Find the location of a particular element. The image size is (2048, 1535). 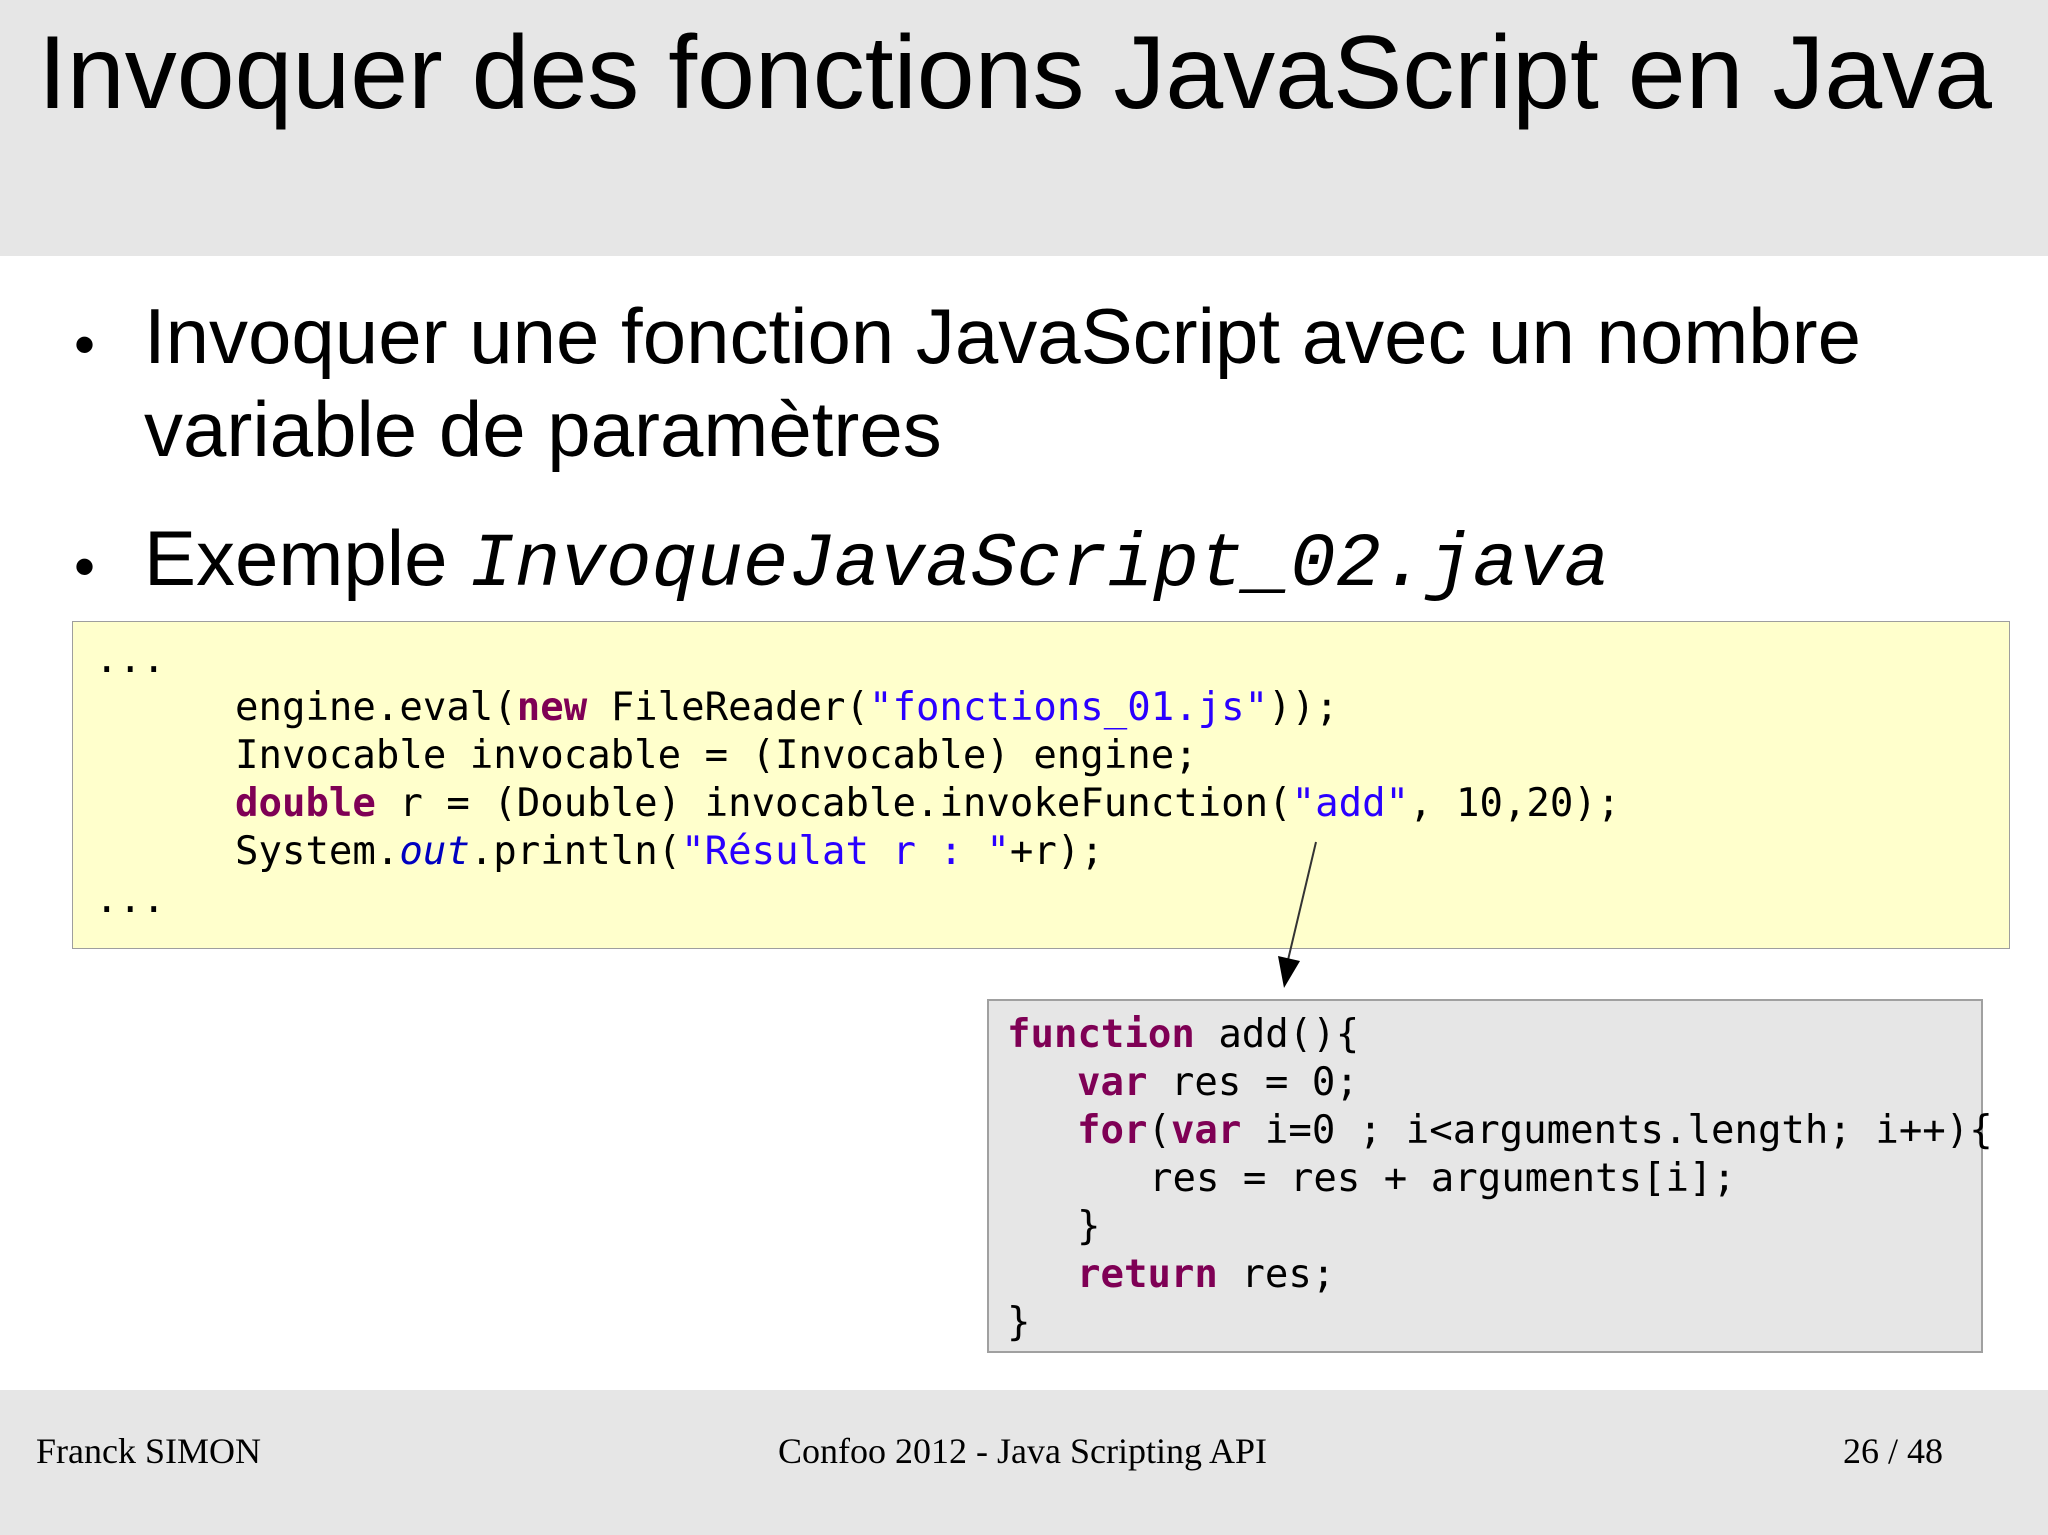

js-code-line: for(var i=0 ; i<arguments.length; i++){ is located at coordinates (1535, 1130).